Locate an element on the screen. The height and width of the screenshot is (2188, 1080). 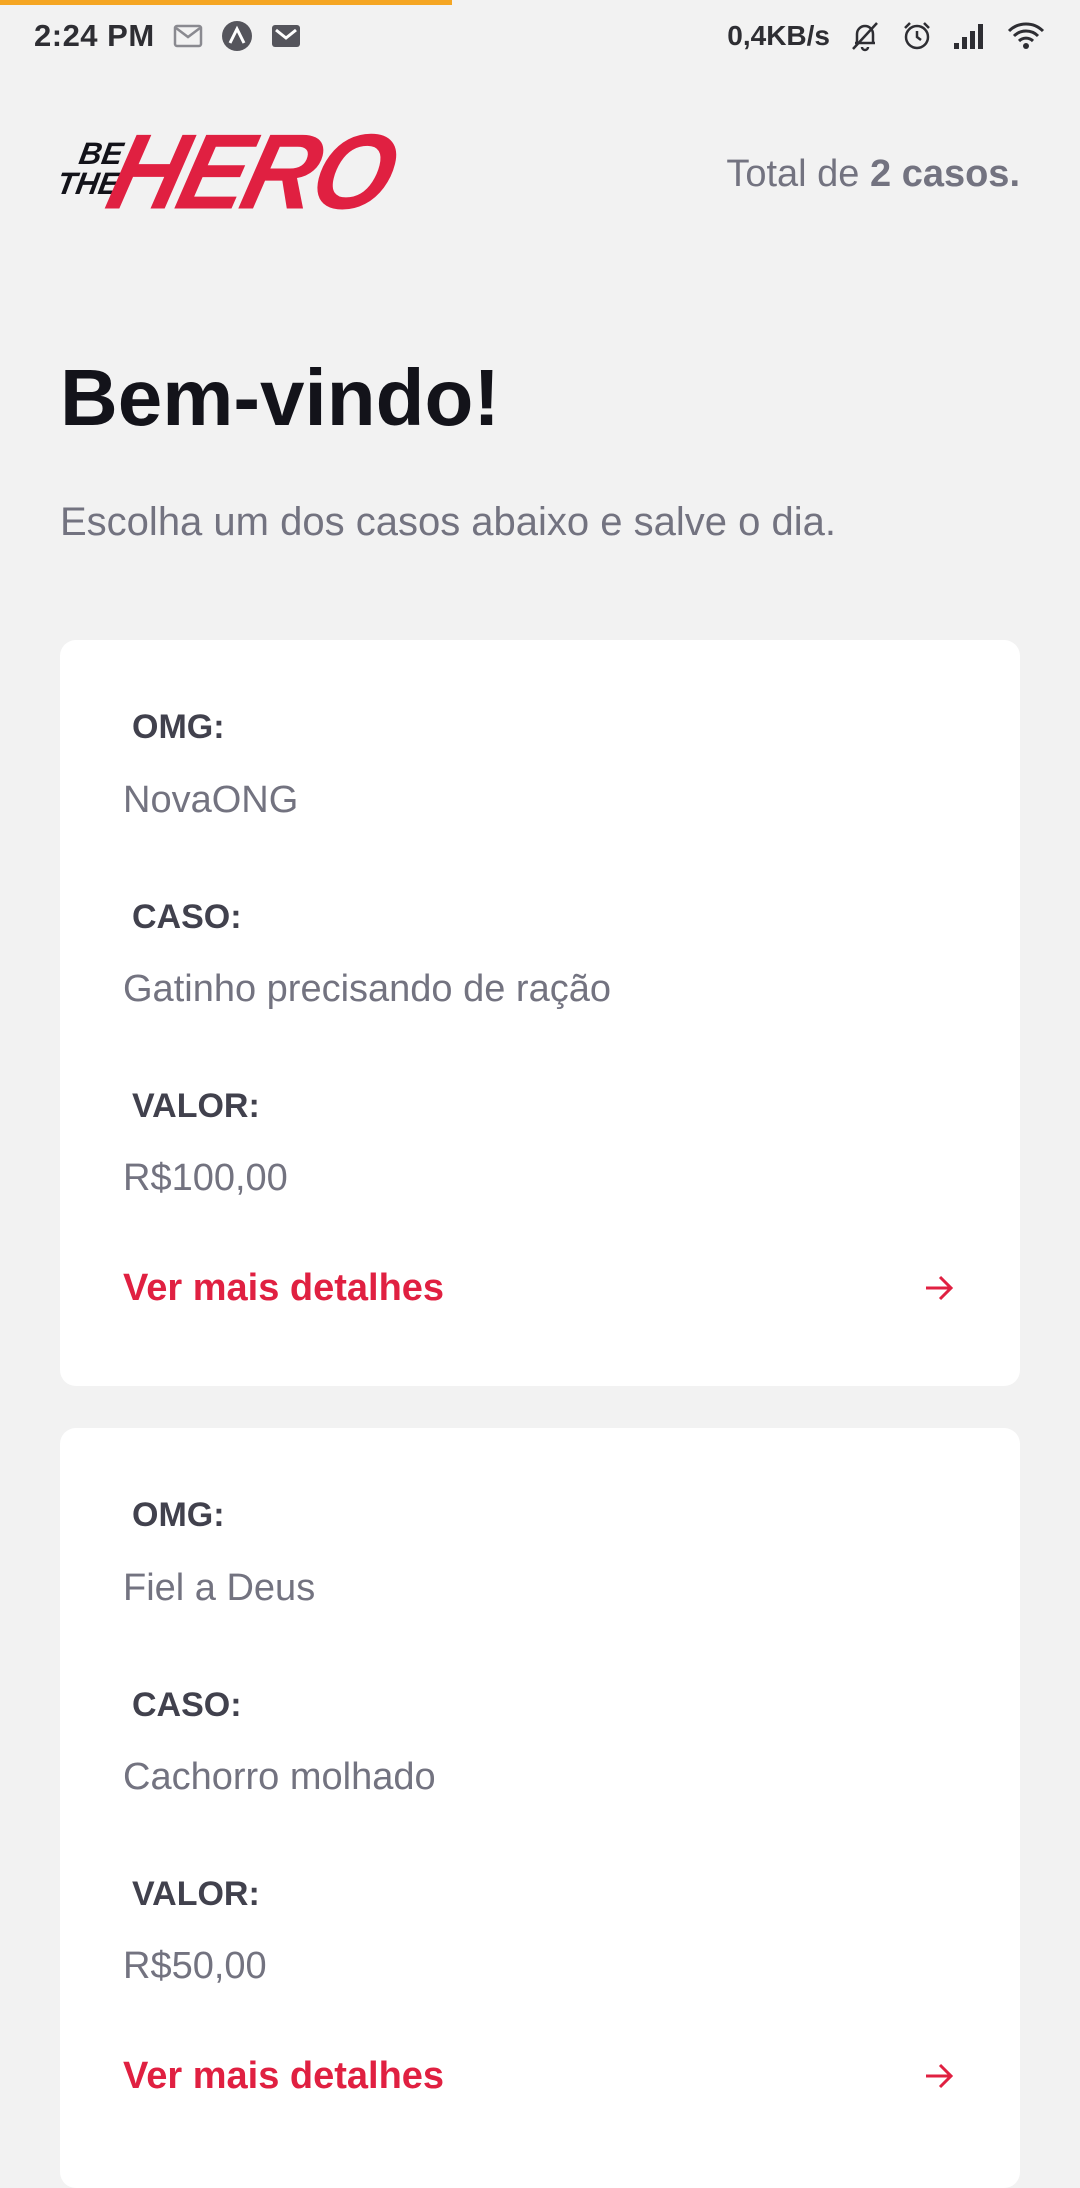
valor-value: R$50,00 is located at coordinates (195, 1966).